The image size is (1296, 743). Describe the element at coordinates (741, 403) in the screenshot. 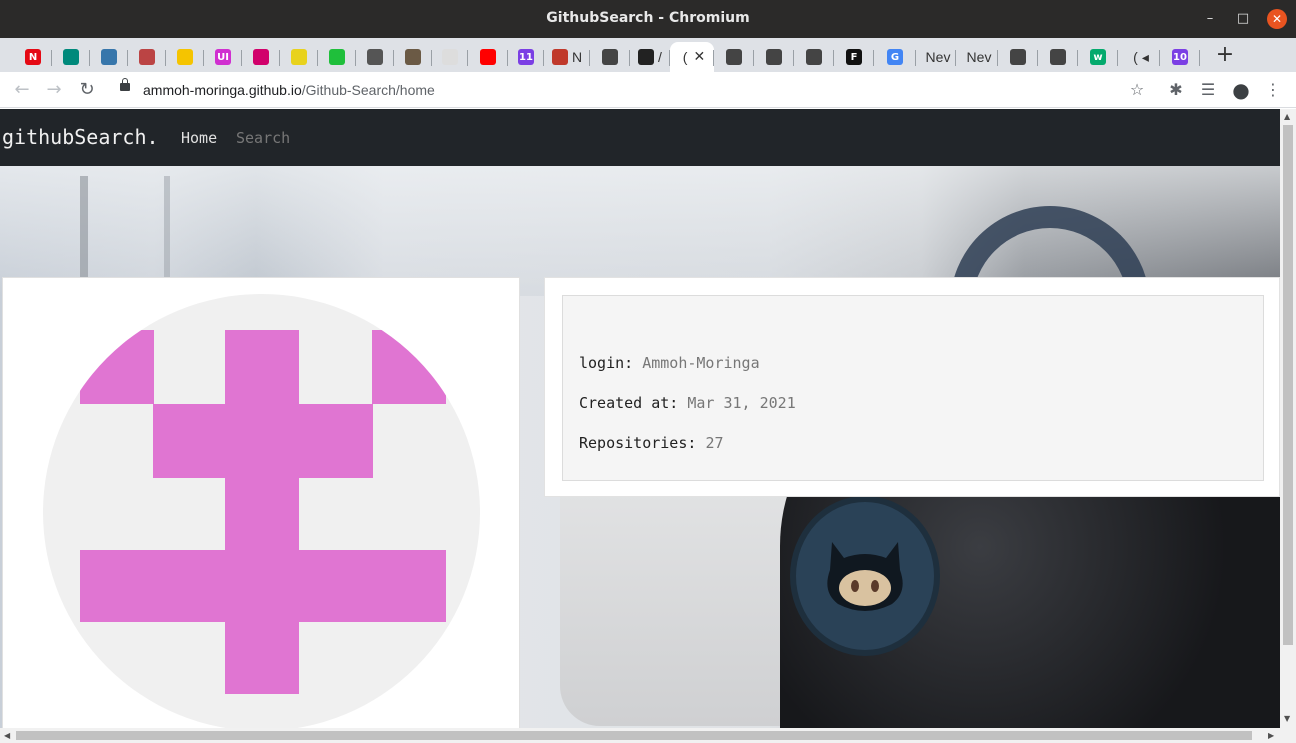

I see `created-value: Mar 31, 2021` at that location.